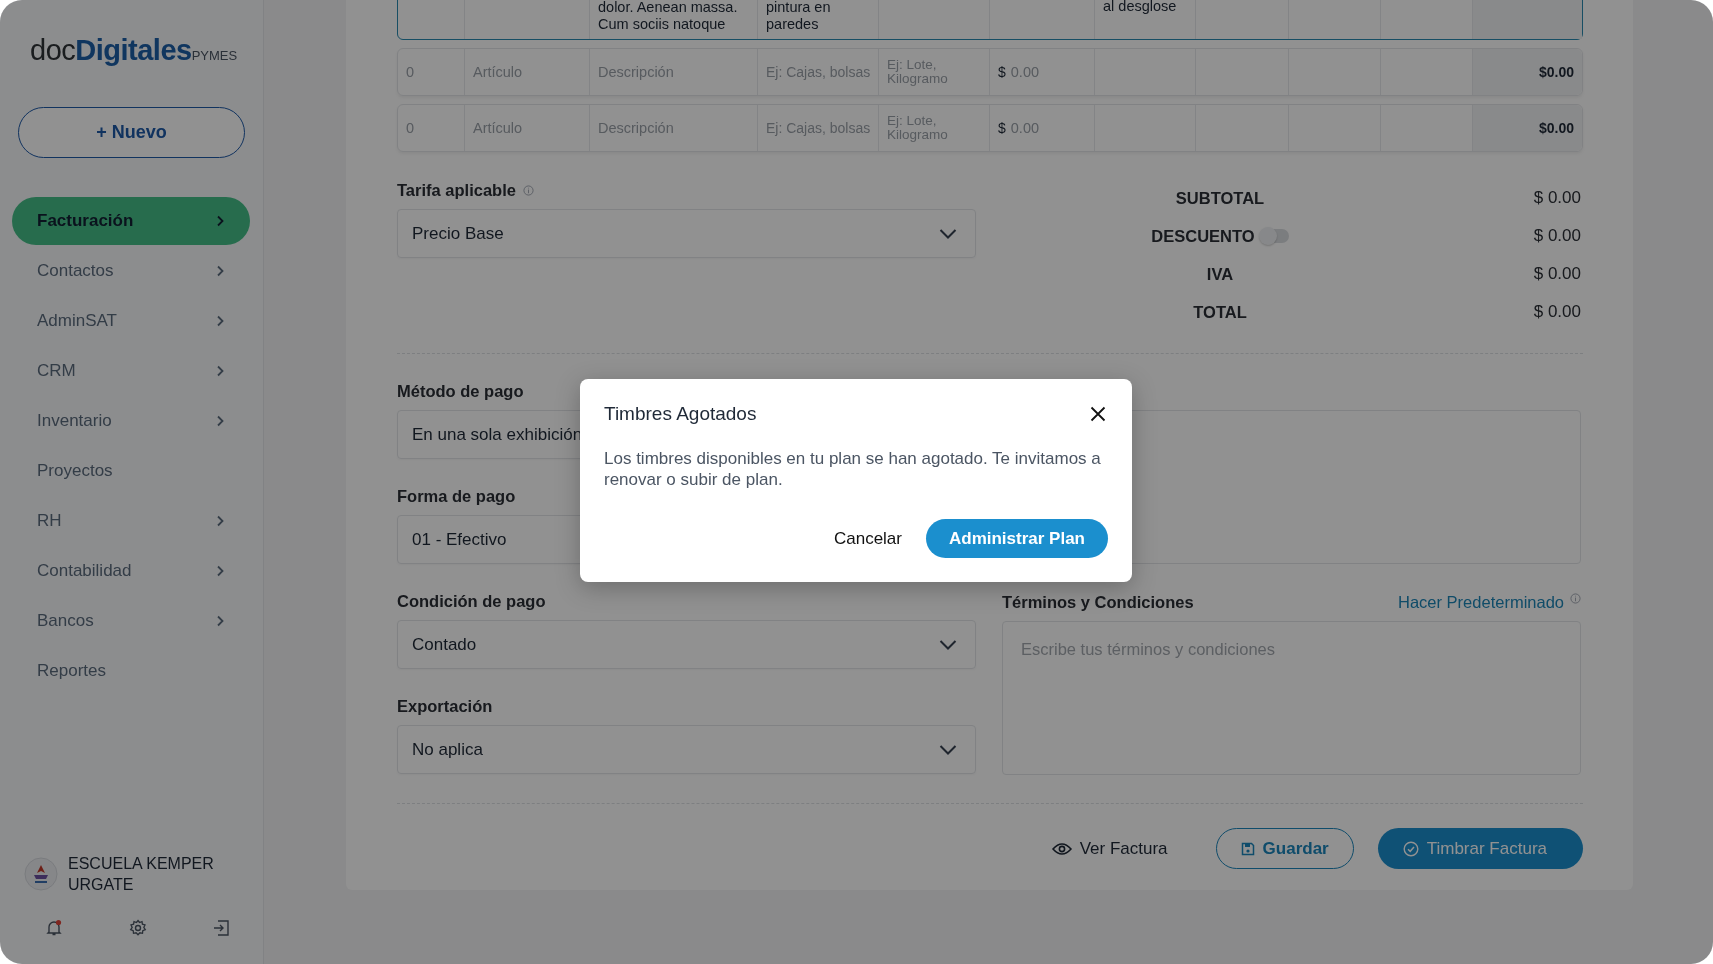  What do you see at coordinates (1220, 312) in the screenshot?
I see `total-label: TOTAL` at bounding box center [1220, 312].